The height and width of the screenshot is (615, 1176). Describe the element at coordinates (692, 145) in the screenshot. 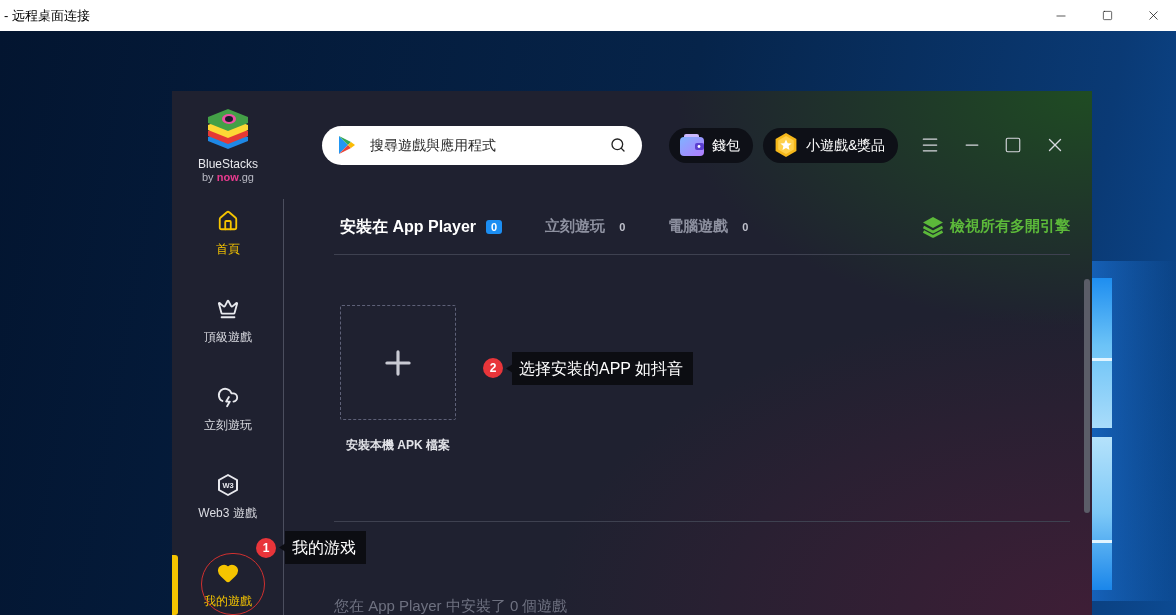

I see `wallet-icon` at that location.